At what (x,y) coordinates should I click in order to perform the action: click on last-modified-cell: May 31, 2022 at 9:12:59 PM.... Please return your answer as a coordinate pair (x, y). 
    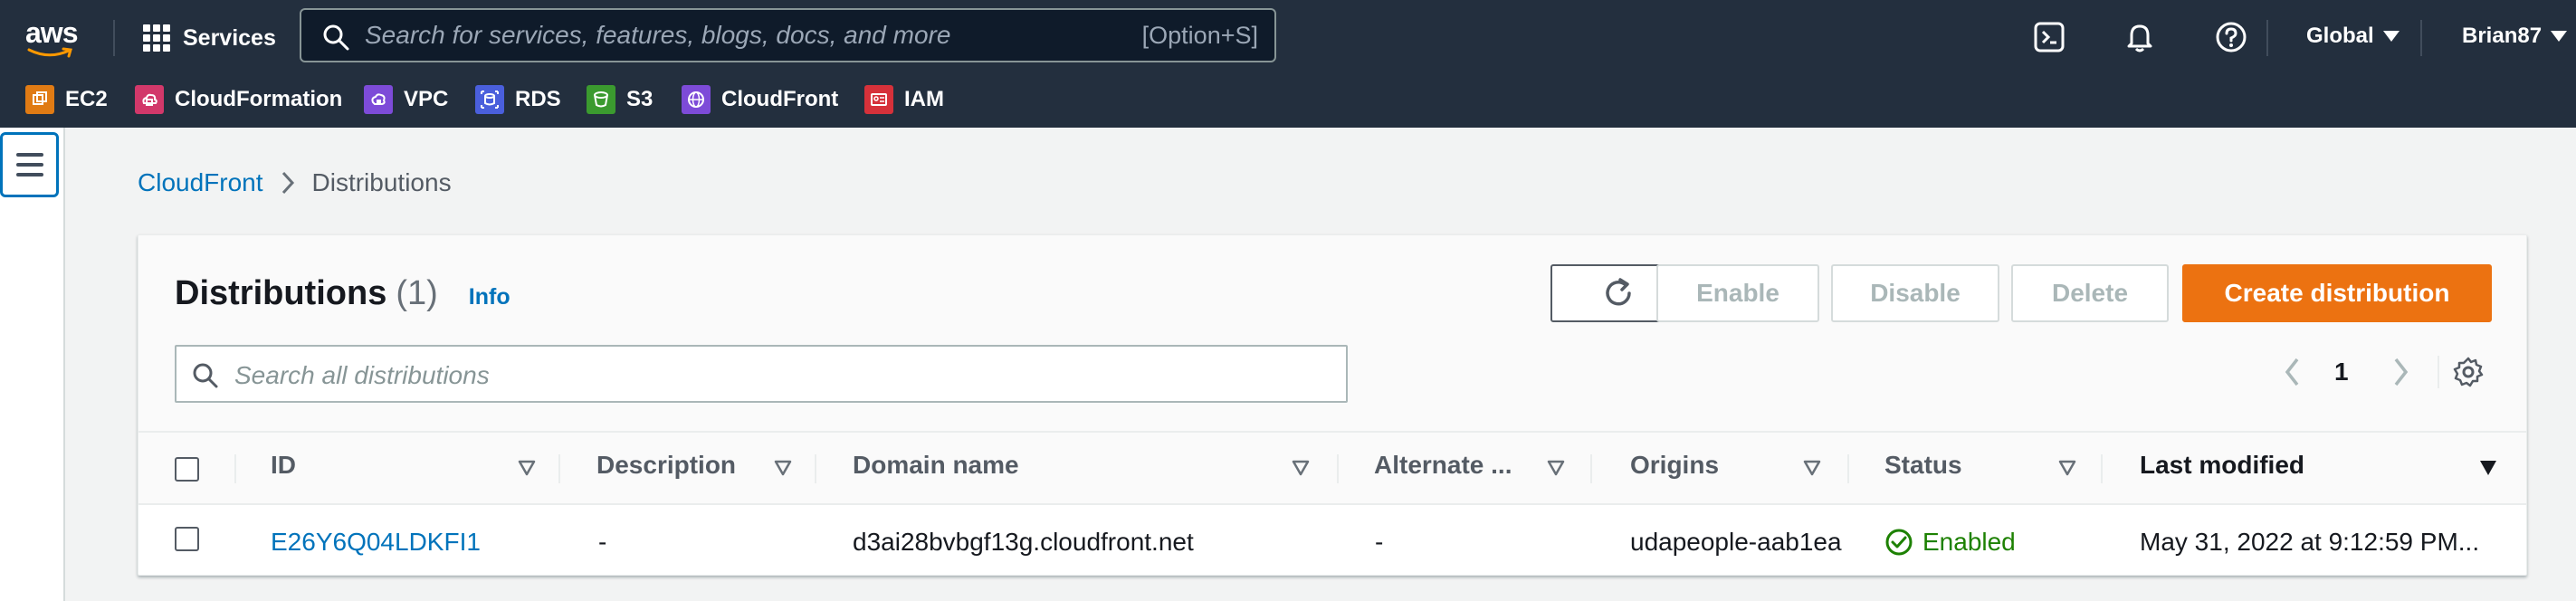
    Looking at the image, I should click on (2310, 542).